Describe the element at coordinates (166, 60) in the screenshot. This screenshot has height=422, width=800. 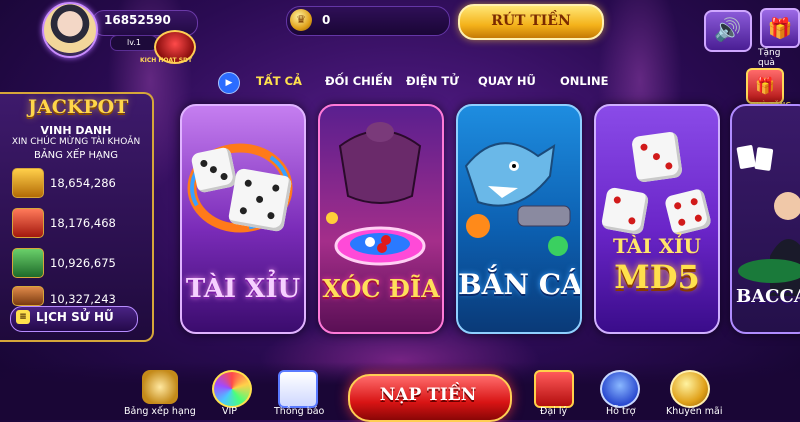
I see `activate-phone-label: KICH HOAT SDT` at that location.